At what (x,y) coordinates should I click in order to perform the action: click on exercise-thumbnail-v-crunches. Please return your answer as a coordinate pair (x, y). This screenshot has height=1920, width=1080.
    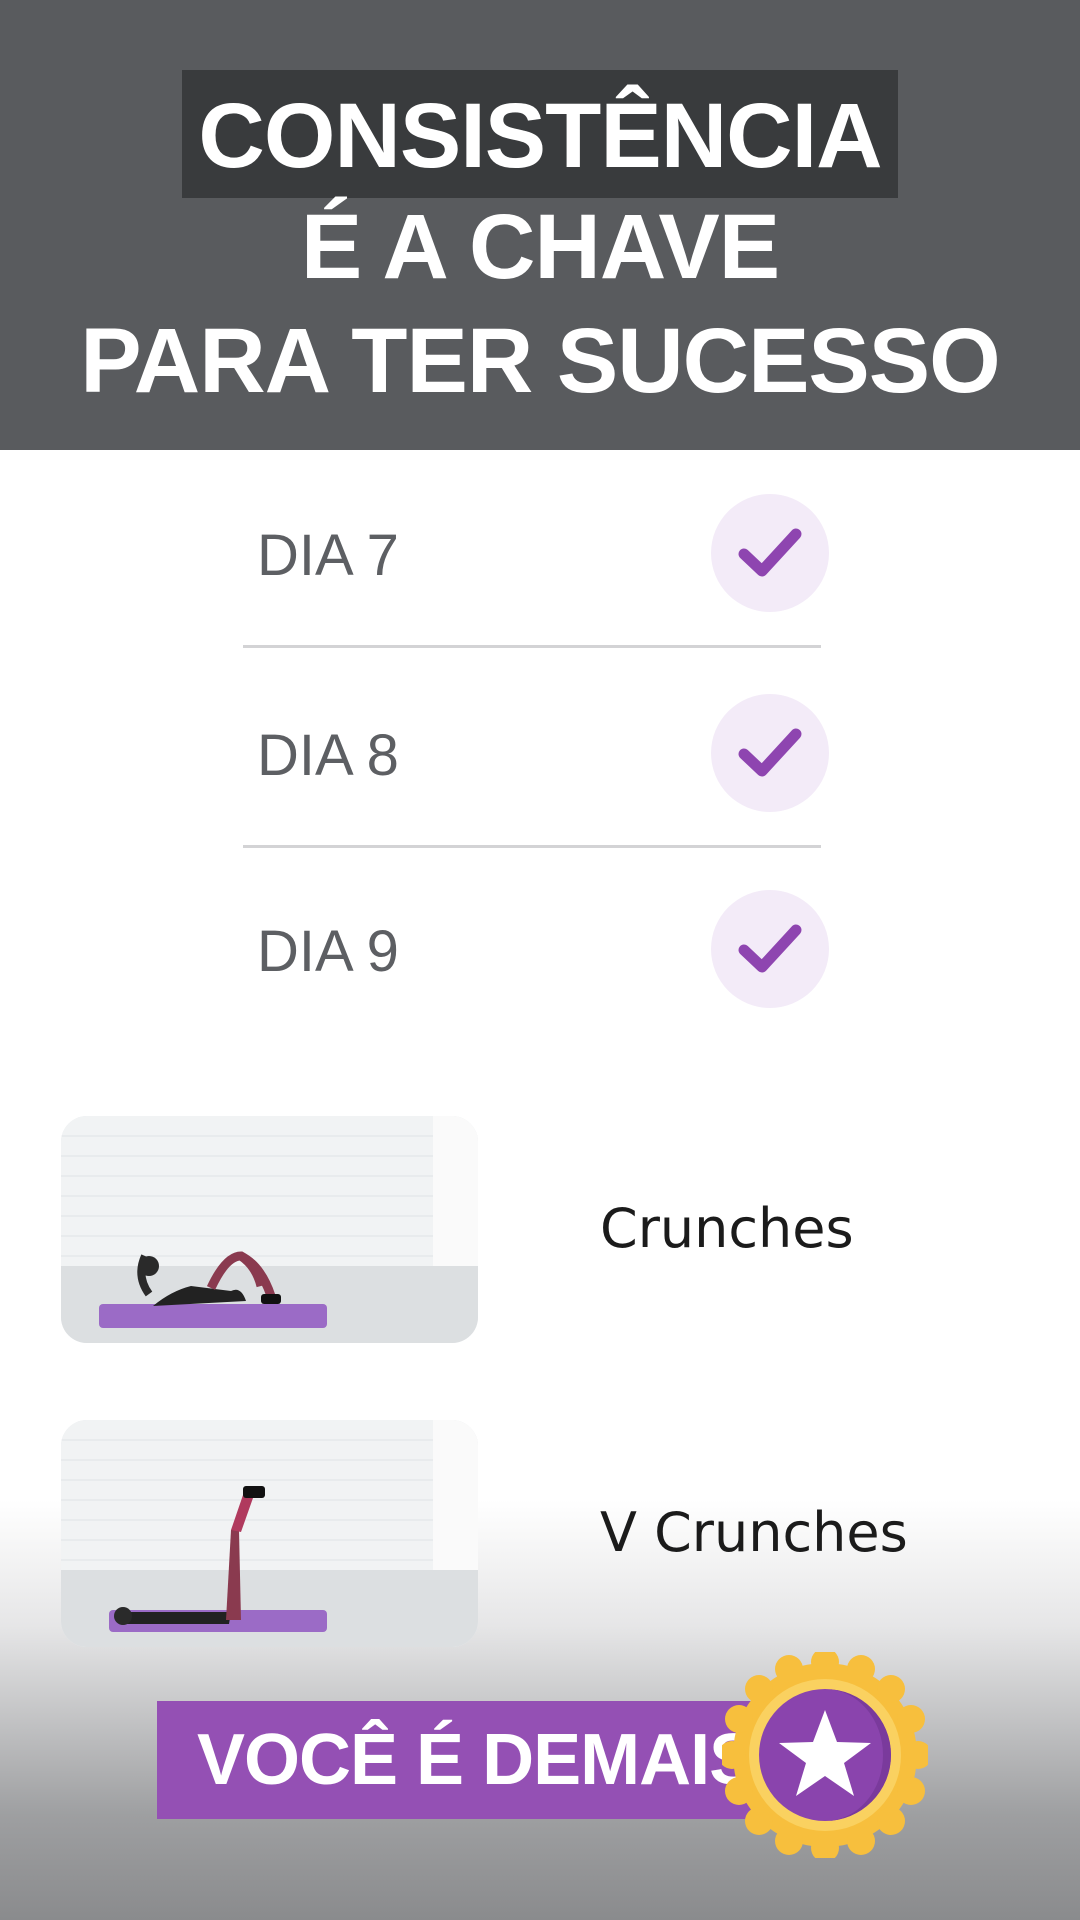
    Looking at the image, I should click on (269, 1533).